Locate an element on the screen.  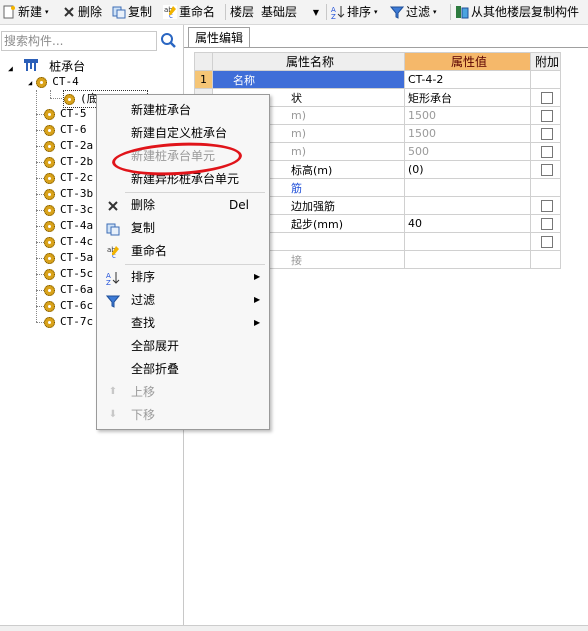
menu-item-delete: 删除 Del is located at coordinates (183, 205).